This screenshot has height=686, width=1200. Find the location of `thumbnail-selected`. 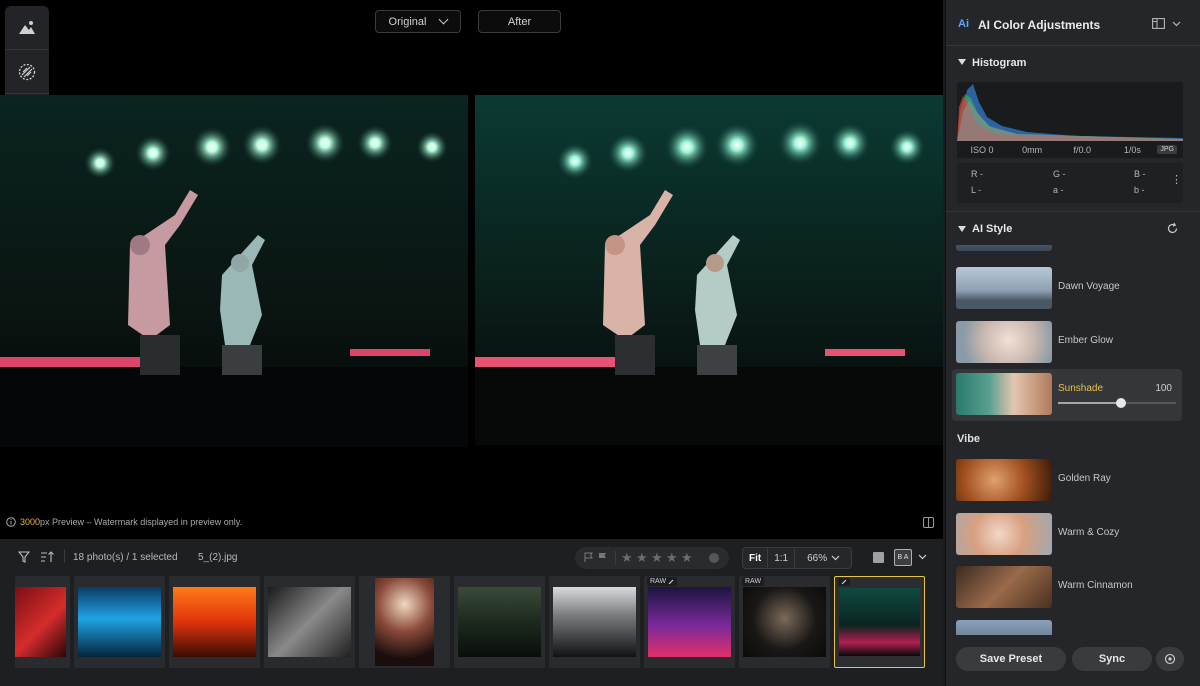

thumbnail-selected is located at coordinates (879, 622).